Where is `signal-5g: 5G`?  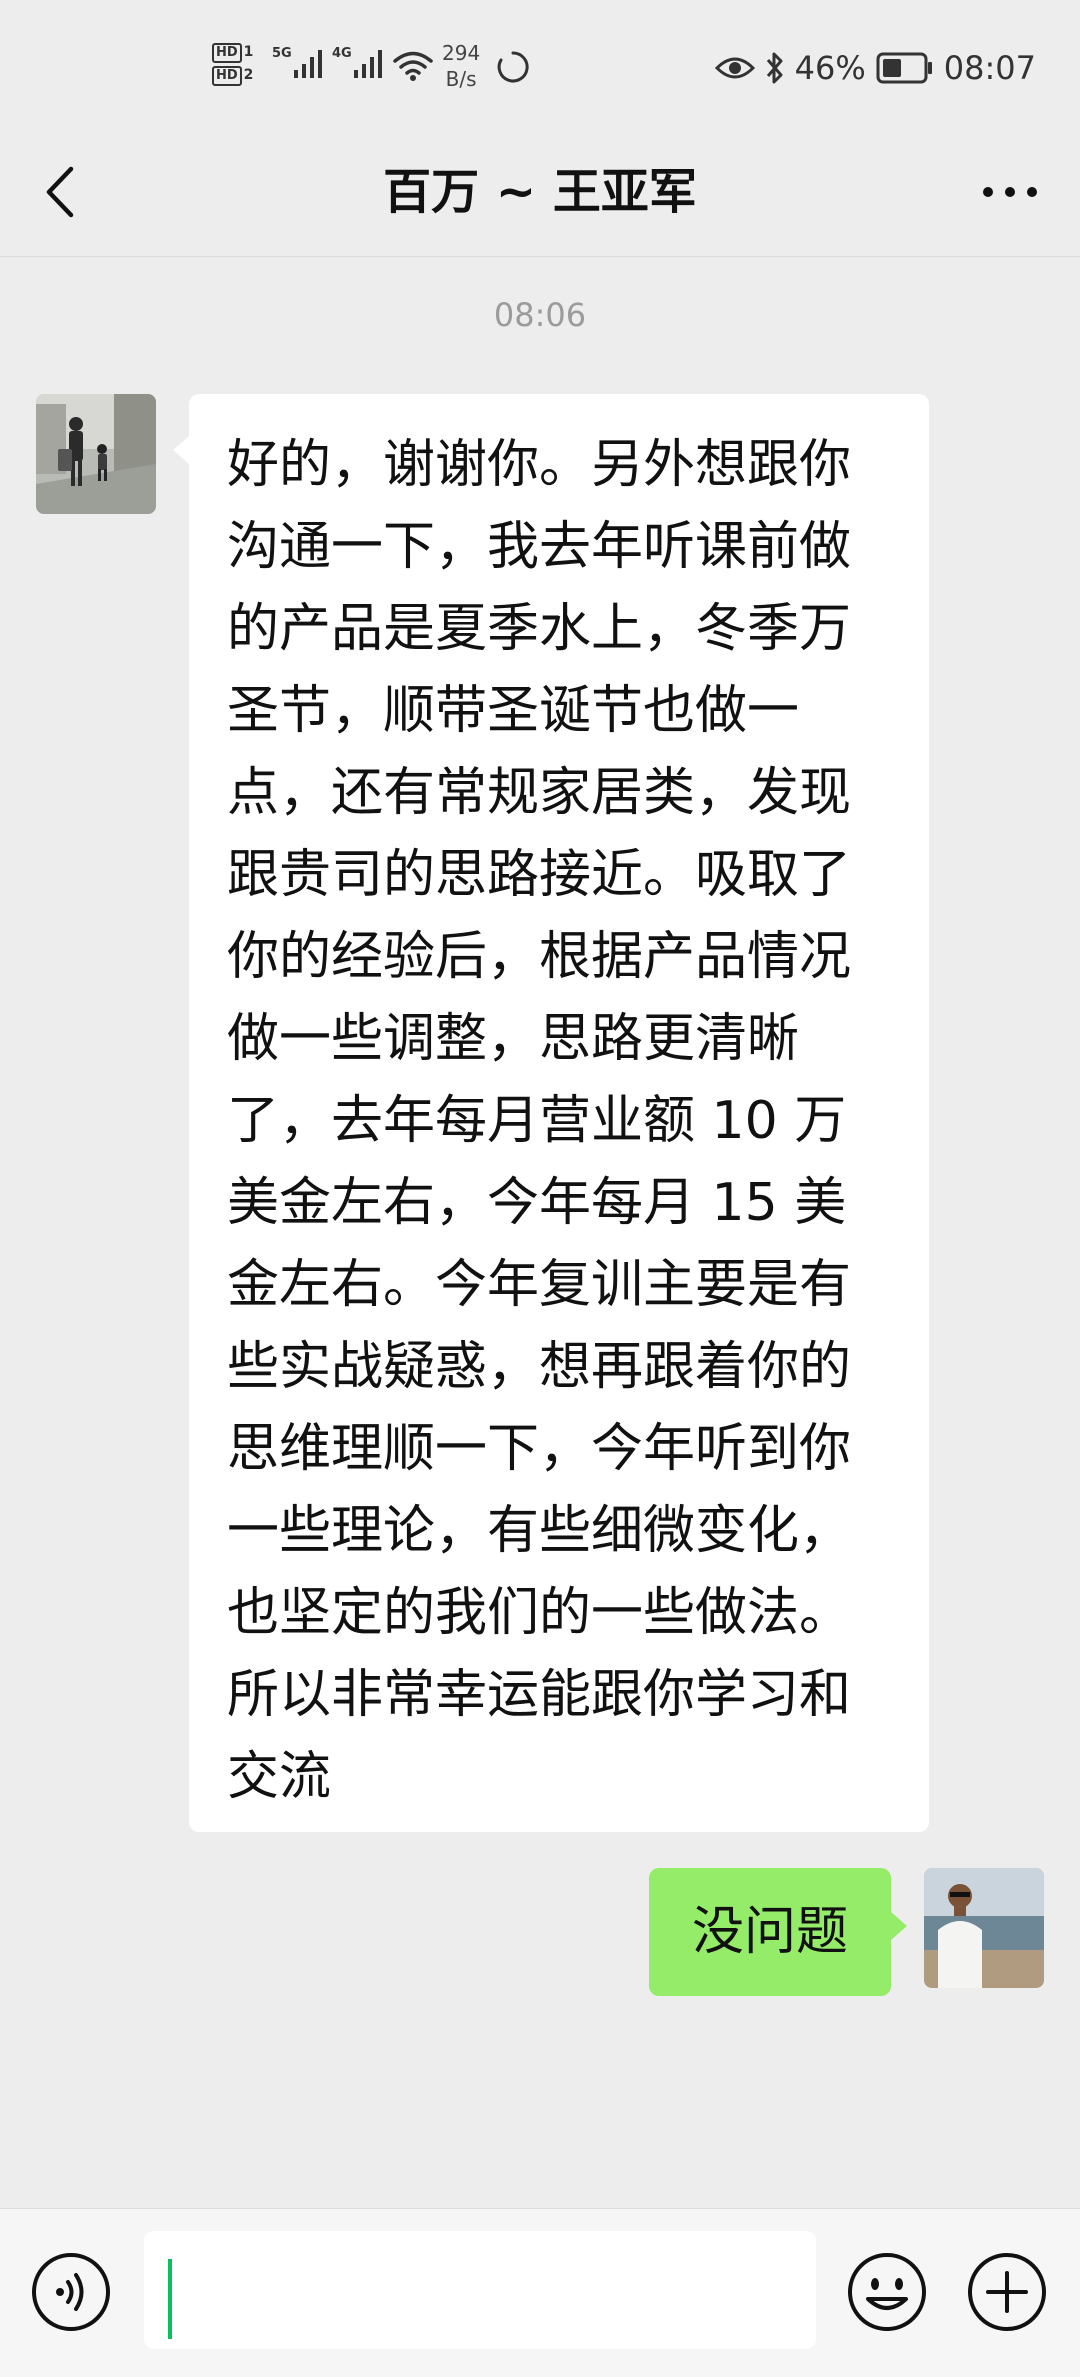 signal-5g: 5G is located at coordinates (300, 64).